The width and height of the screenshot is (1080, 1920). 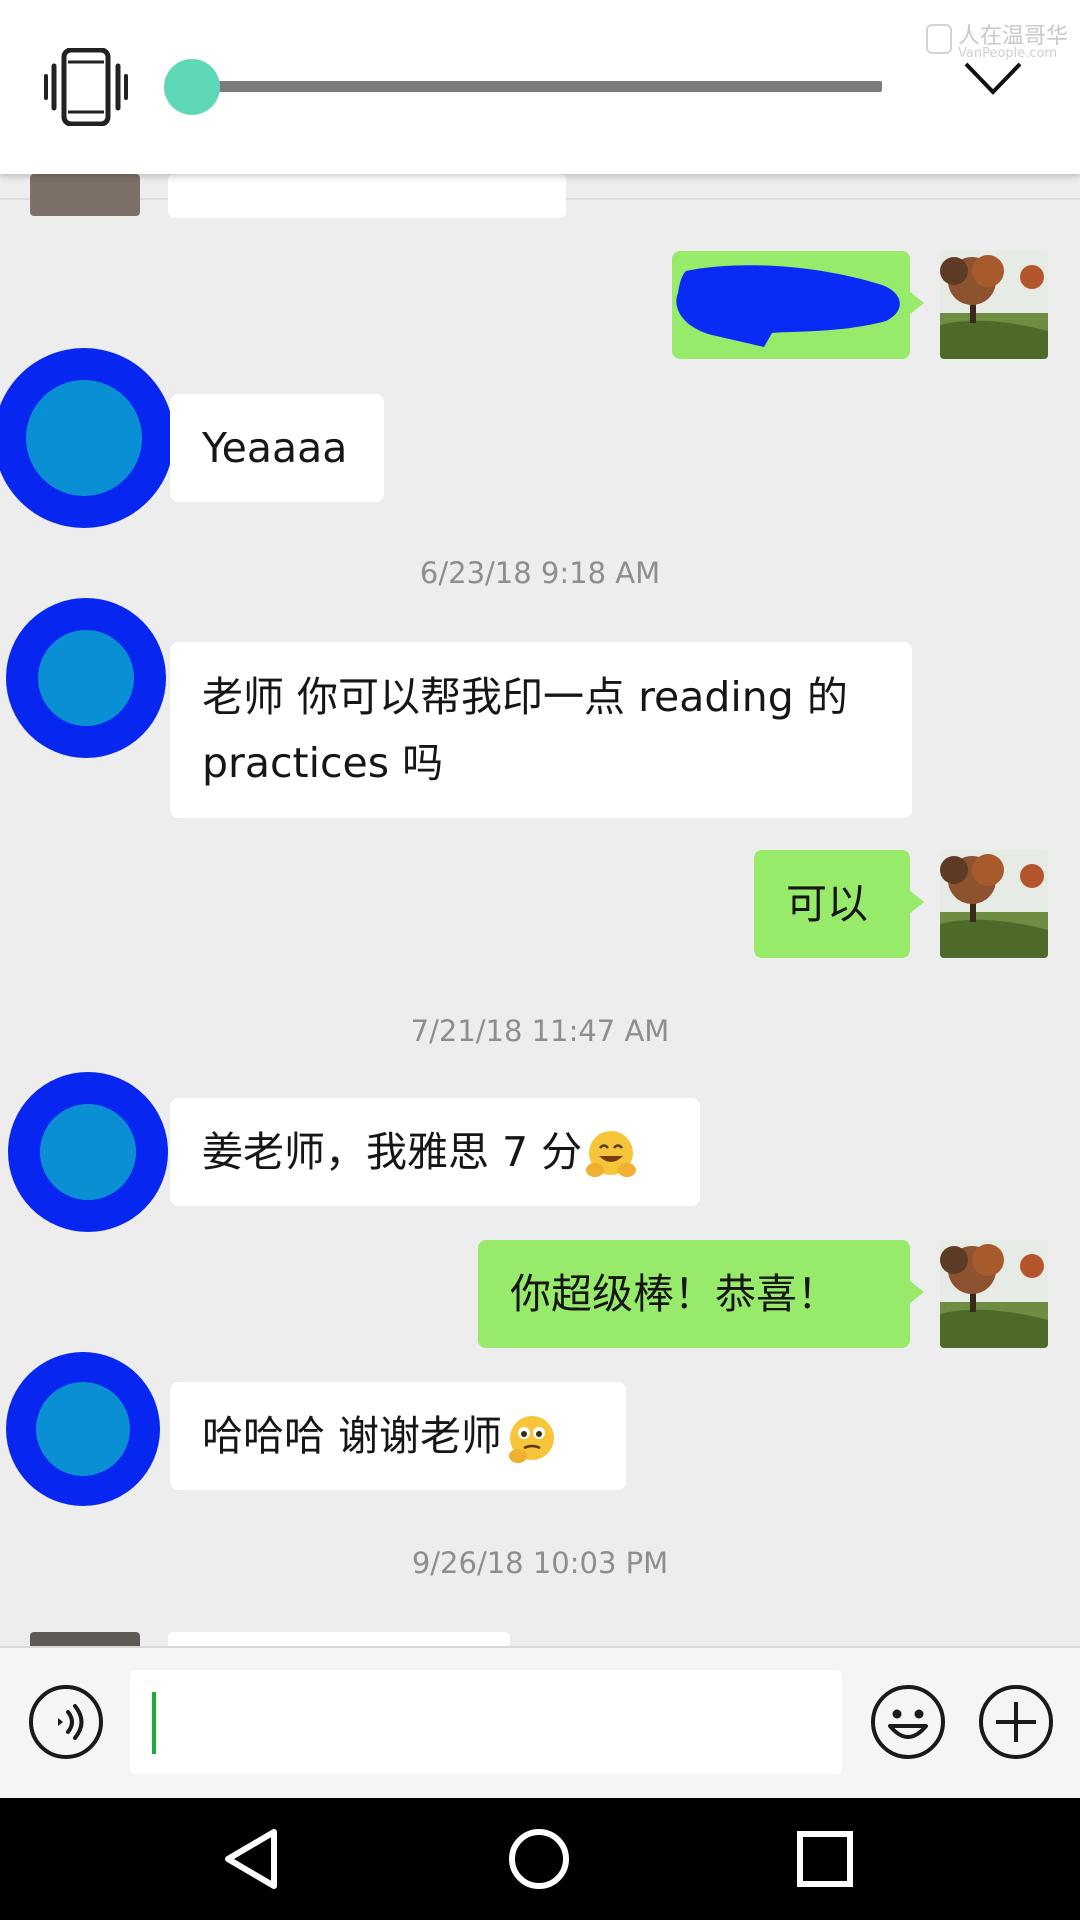 I want to click on timestamp: 6/23/18 9:18 AM, so click(x=540, y=573).